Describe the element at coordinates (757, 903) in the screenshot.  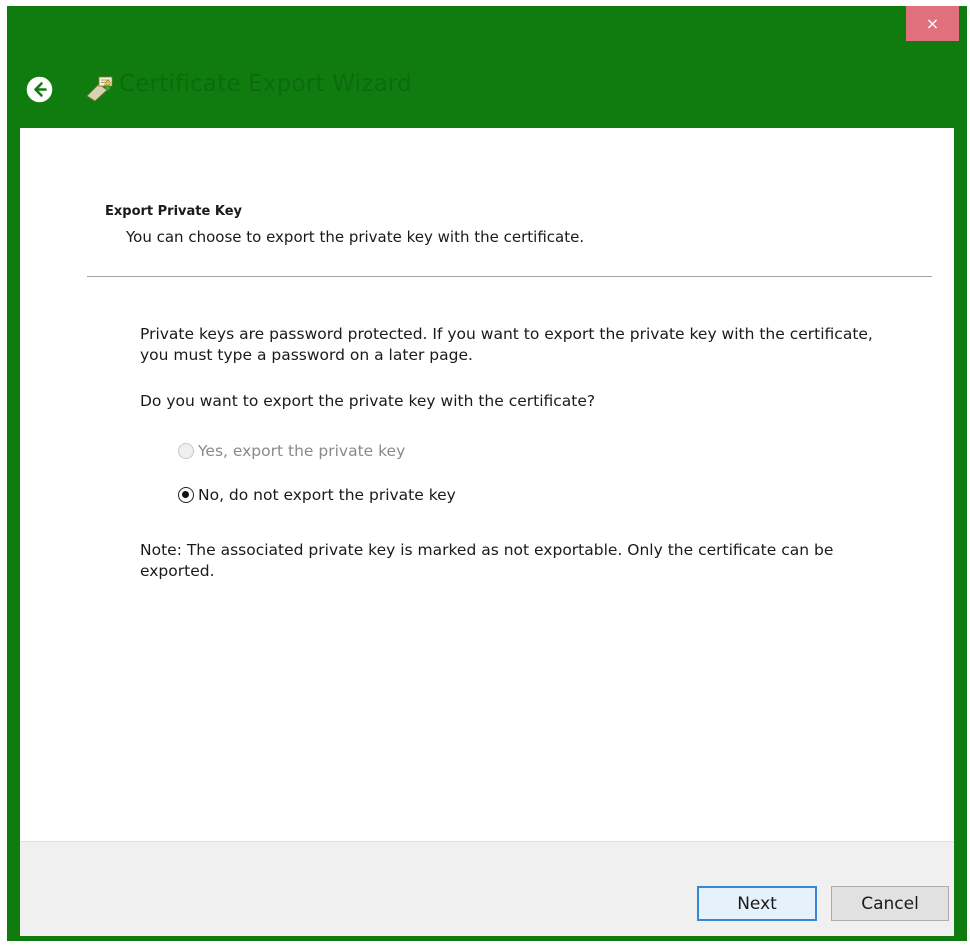
I see `next-button: Next` at that location.